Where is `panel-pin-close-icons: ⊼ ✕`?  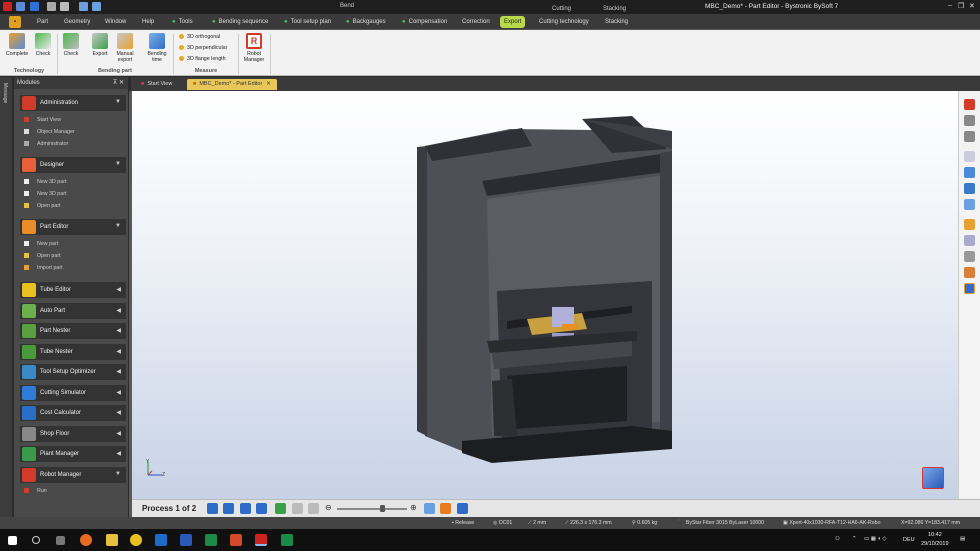
panel-pin-close-icons: ⊼ ✕ is located at coordinates (118, 83).